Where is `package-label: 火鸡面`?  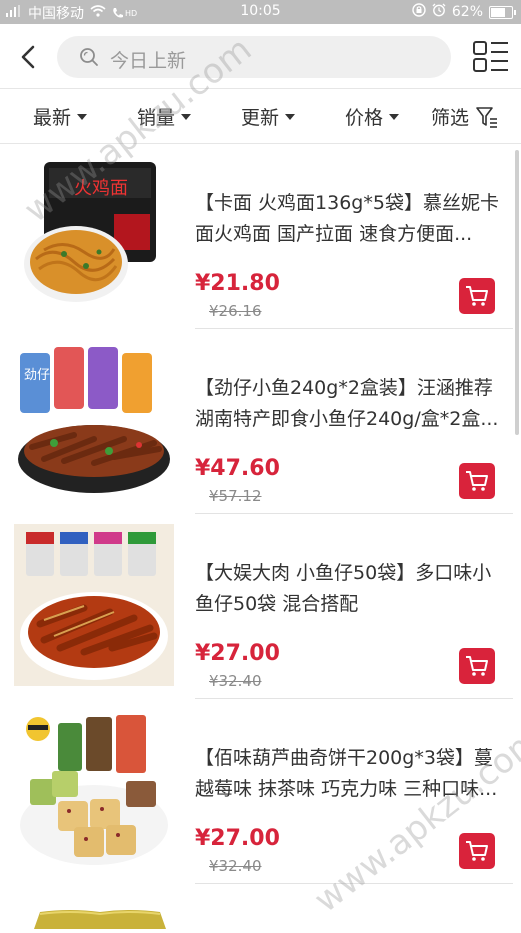
package-label: 火鸡面 is located at coordinates (101, 188).